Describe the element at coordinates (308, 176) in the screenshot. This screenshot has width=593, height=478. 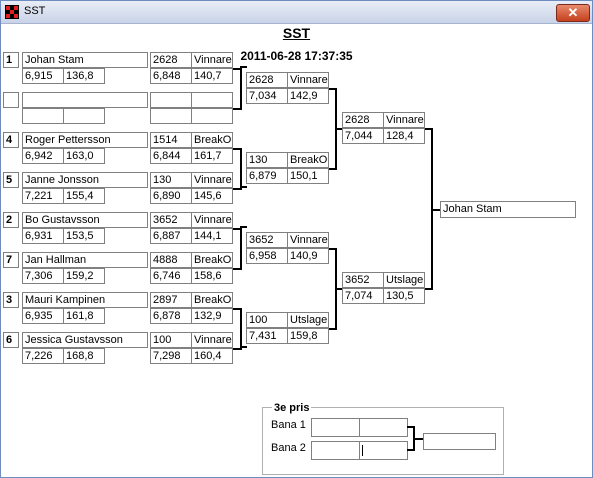
I see `speed-mph: 150,1` at that location.